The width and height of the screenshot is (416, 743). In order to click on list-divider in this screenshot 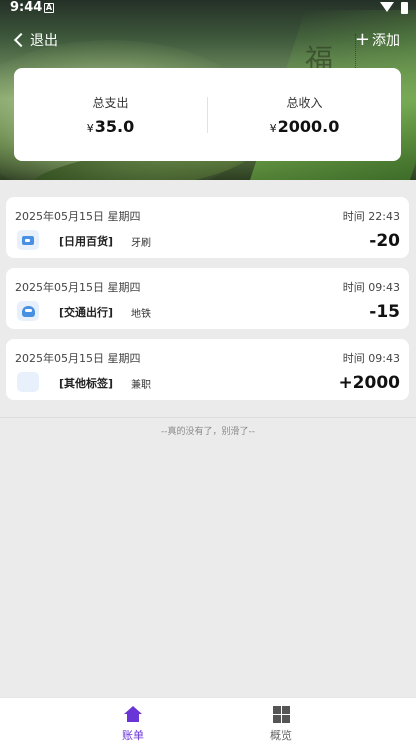, I will do `click(208, 417)`.